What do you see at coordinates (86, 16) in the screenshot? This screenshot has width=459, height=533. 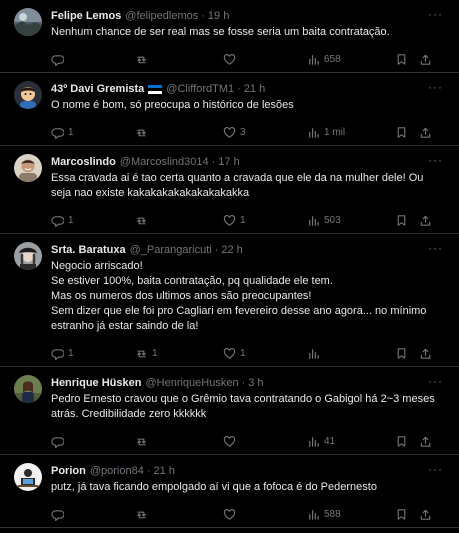 I see `author-name: Felipe Lemos` at bounding box center [86, 16].